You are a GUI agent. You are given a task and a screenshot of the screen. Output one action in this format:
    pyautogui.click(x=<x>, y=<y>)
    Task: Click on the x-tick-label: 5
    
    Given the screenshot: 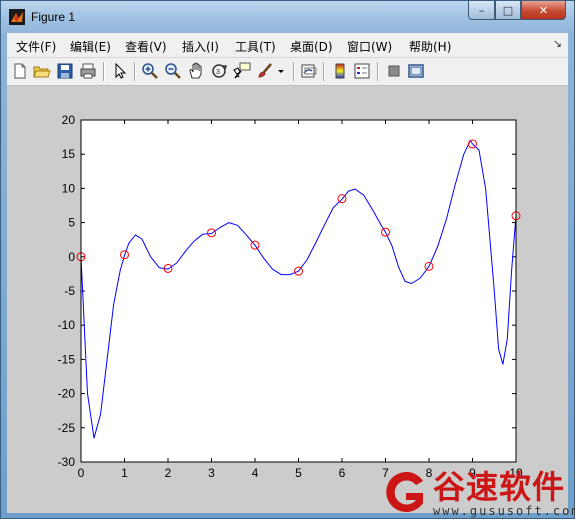 What is the action you would take?
    pyautogui.click(x=298, y=473)
    